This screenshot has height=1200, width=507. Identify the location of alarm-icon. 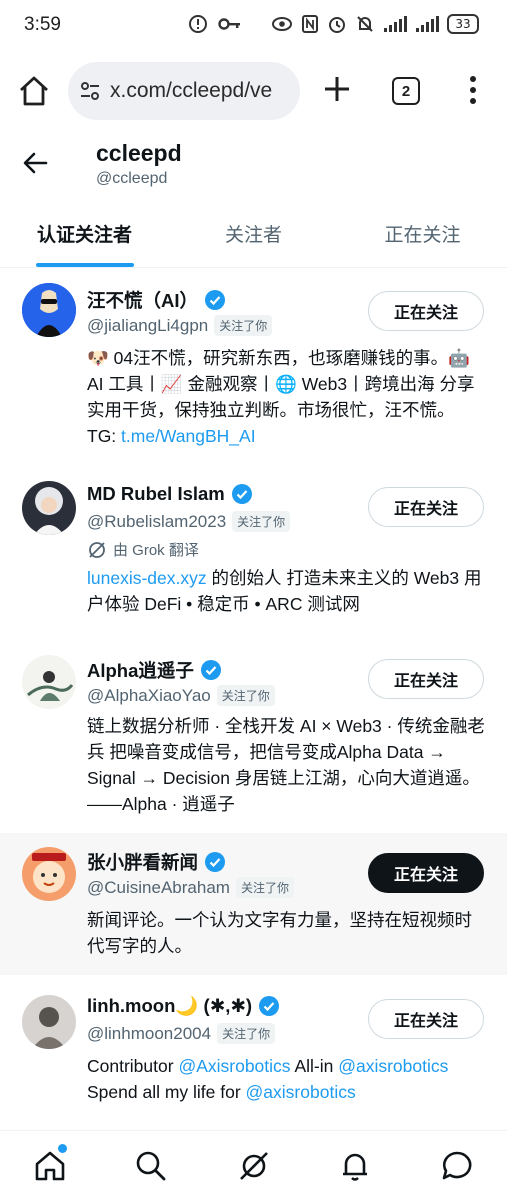
(337, 25).